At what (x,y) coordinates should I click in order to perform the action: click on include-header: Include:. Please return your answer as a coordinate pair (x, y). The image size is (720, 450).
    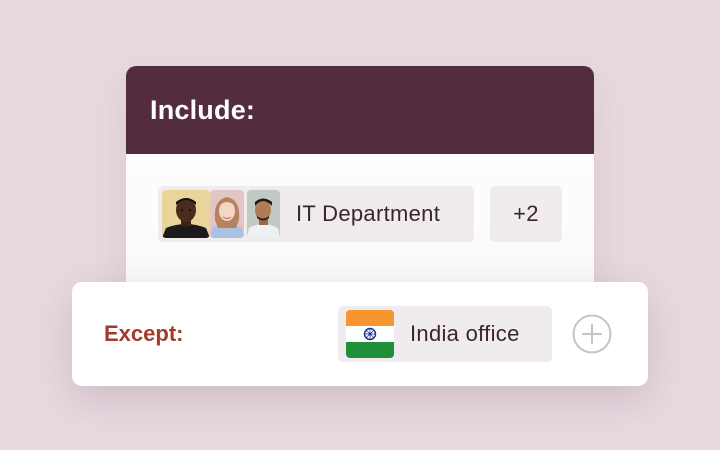
    Looking at the image, I should click on (360, 110).